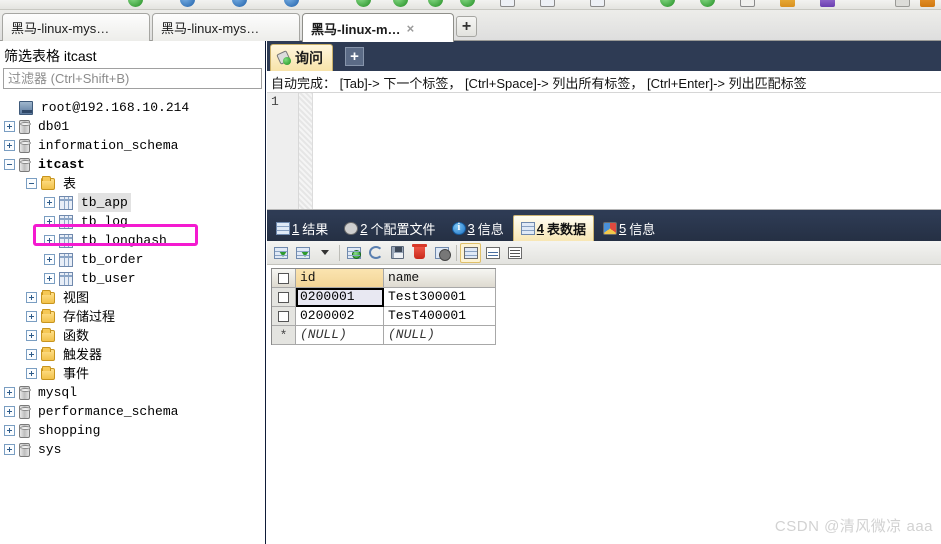 The width and height of the screenshot is (941, 544). What do you see at coordinates (132, 78) in the screenshot?
I see `table-filter-input` at bounding box center [132, 78].